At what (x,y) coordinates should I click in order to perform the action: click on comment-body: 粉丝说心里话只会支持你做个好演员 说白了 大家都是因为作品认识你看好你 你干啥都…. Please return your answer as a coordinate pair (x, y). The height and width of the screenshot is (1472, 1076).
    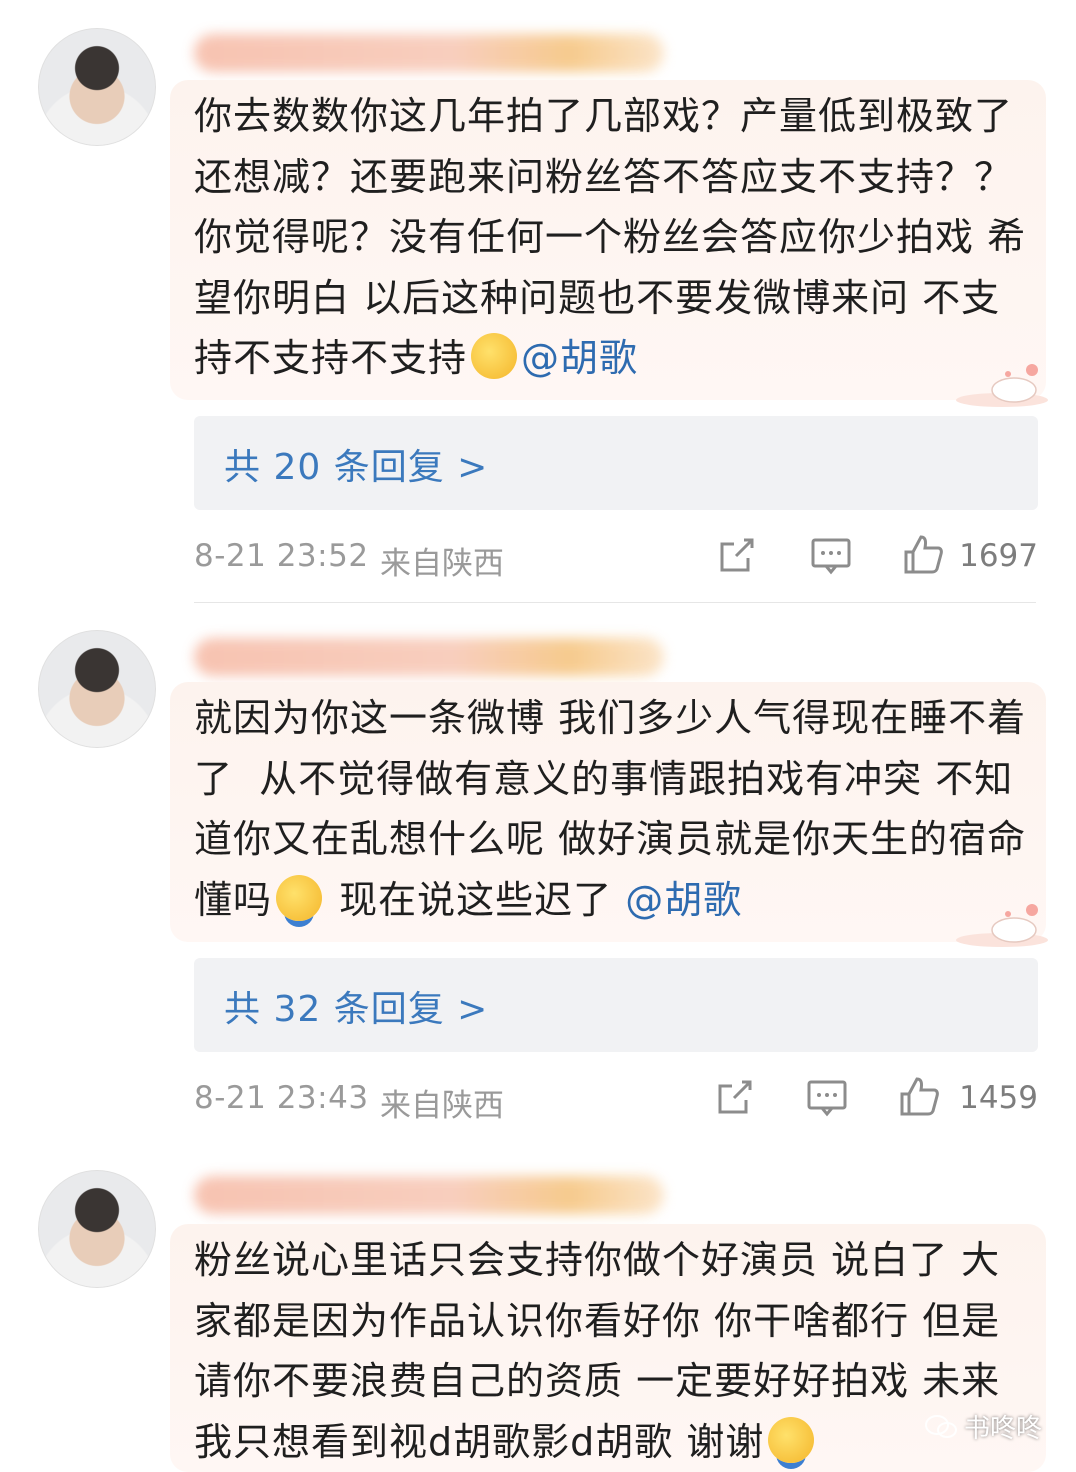
    Looking at the image, I should click on (597, 1351).